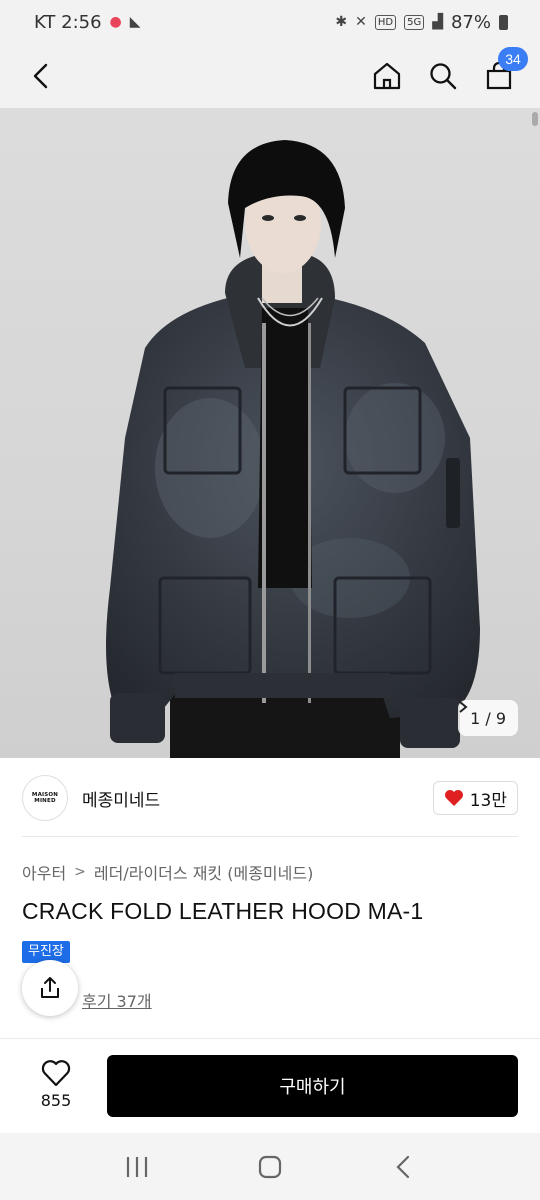 This screenshot has height=1200, width=540. I want to click on back-nav-button, so click(403, 1167).